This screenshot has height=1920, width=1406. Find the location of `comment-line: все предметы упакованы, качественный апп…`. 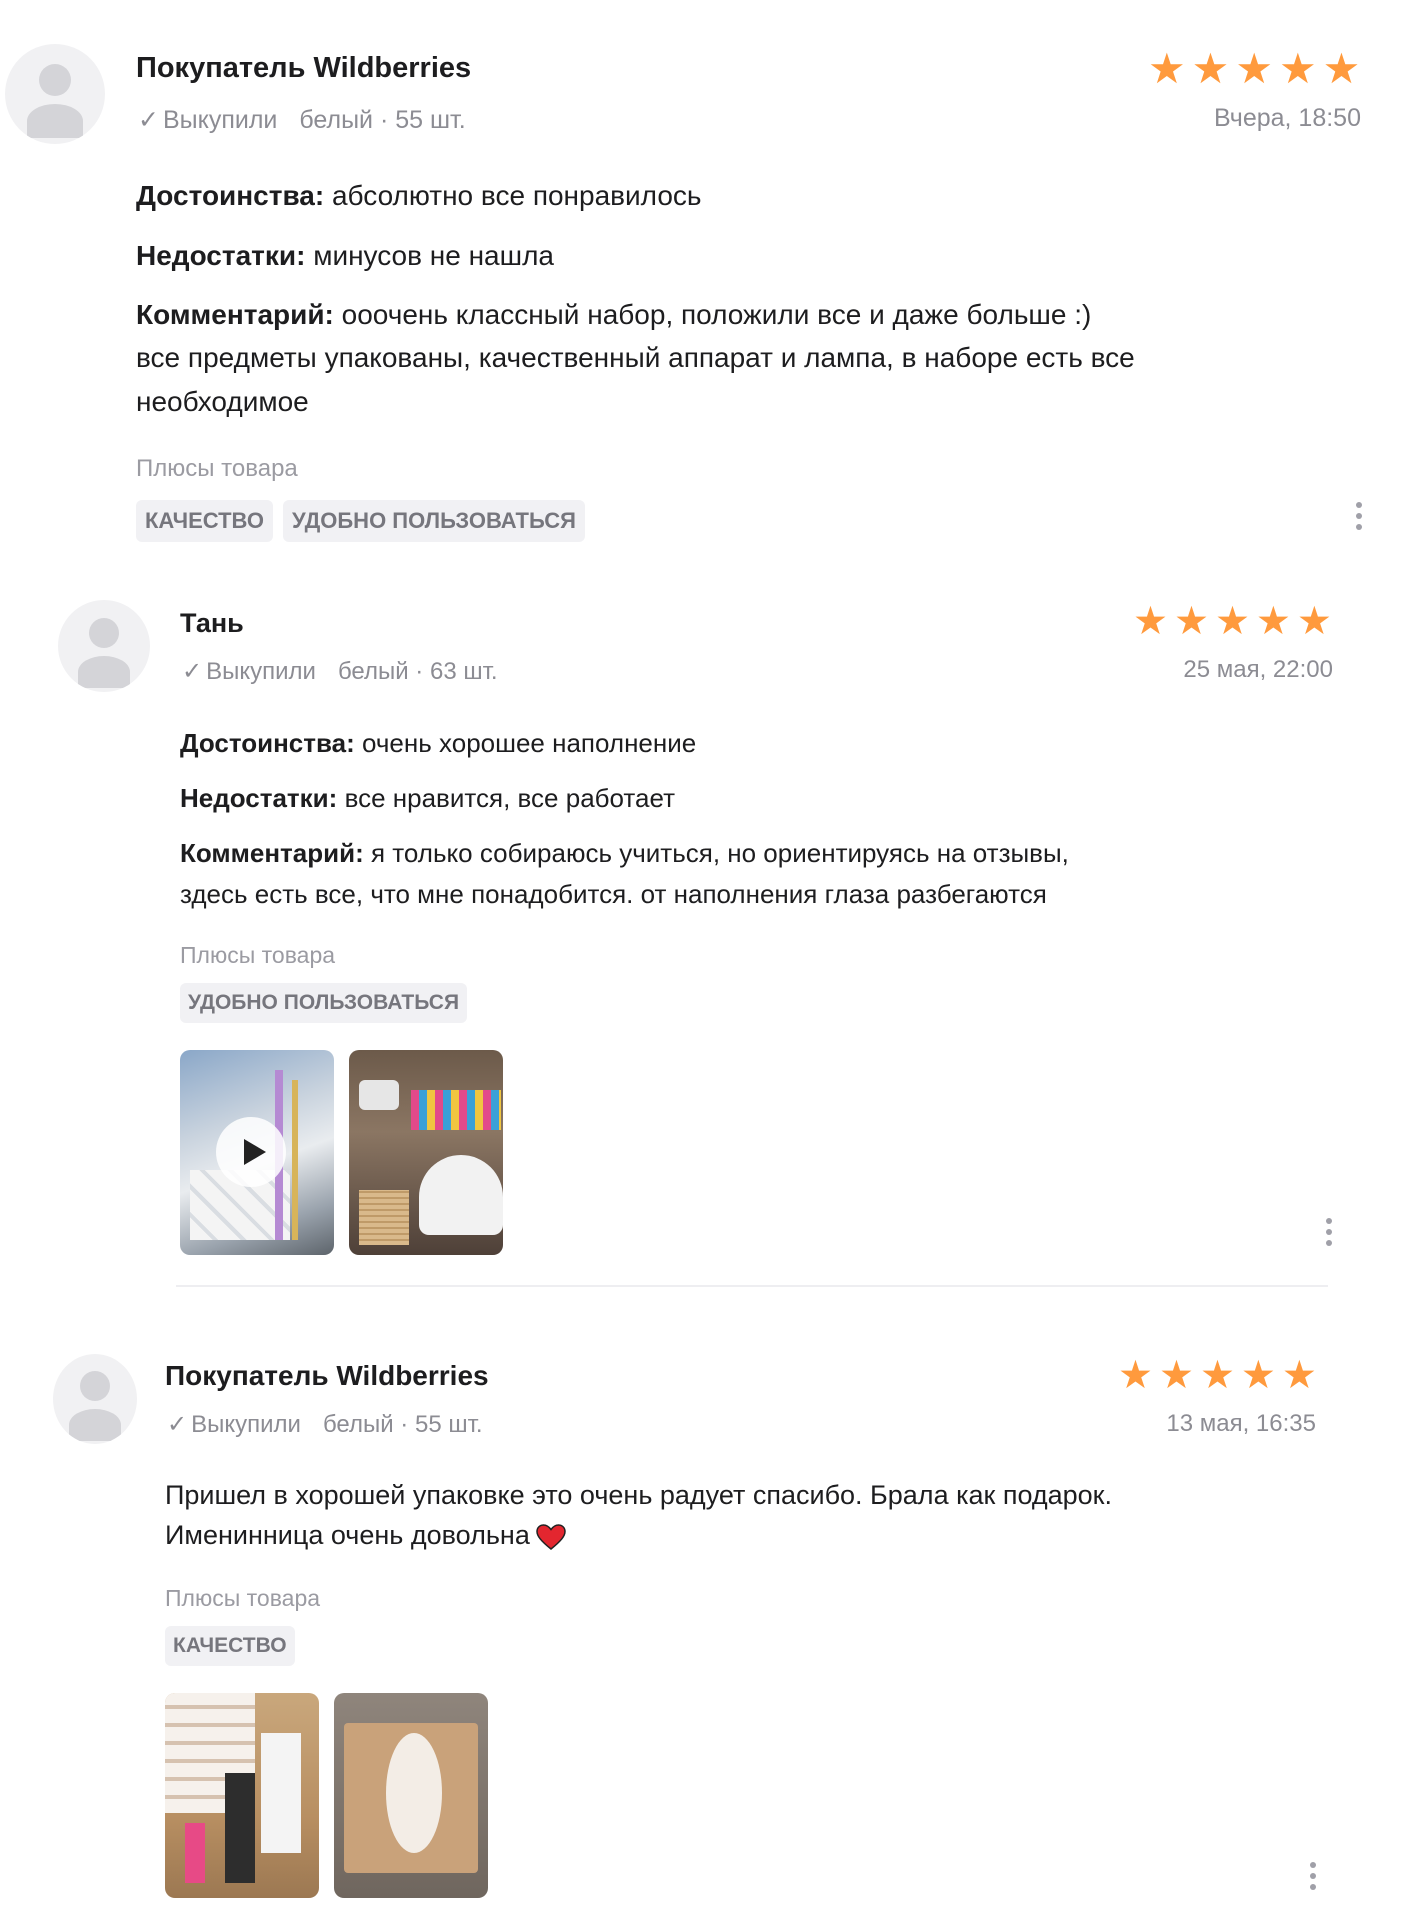

comment-line: все предметы упакованы, качественный апп… is located at coordinates (635, 357).